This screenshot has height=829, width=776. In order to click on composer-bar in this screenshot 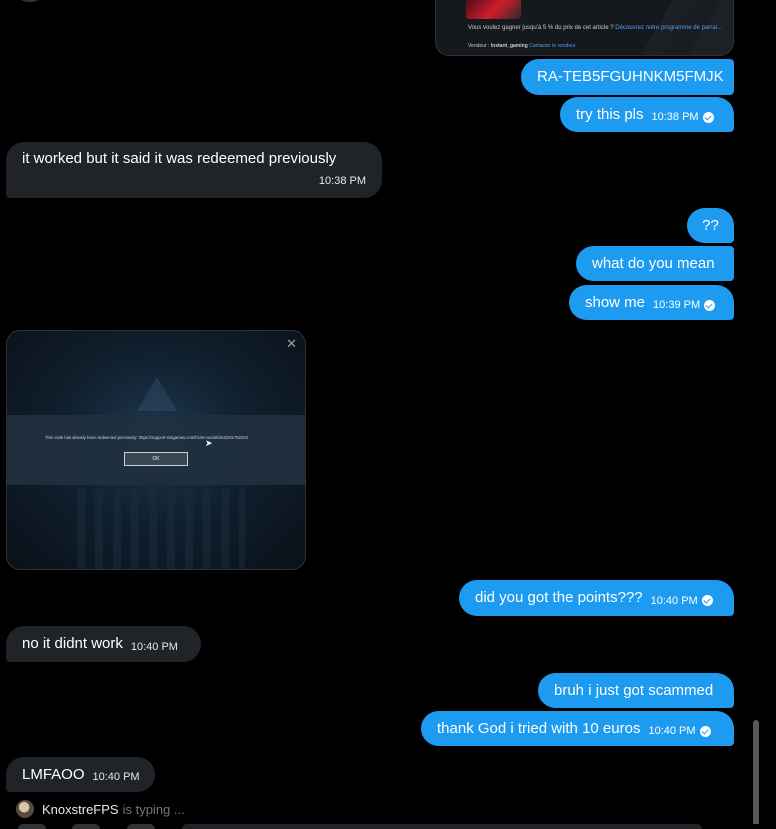, I will do `click(388, 826)`.